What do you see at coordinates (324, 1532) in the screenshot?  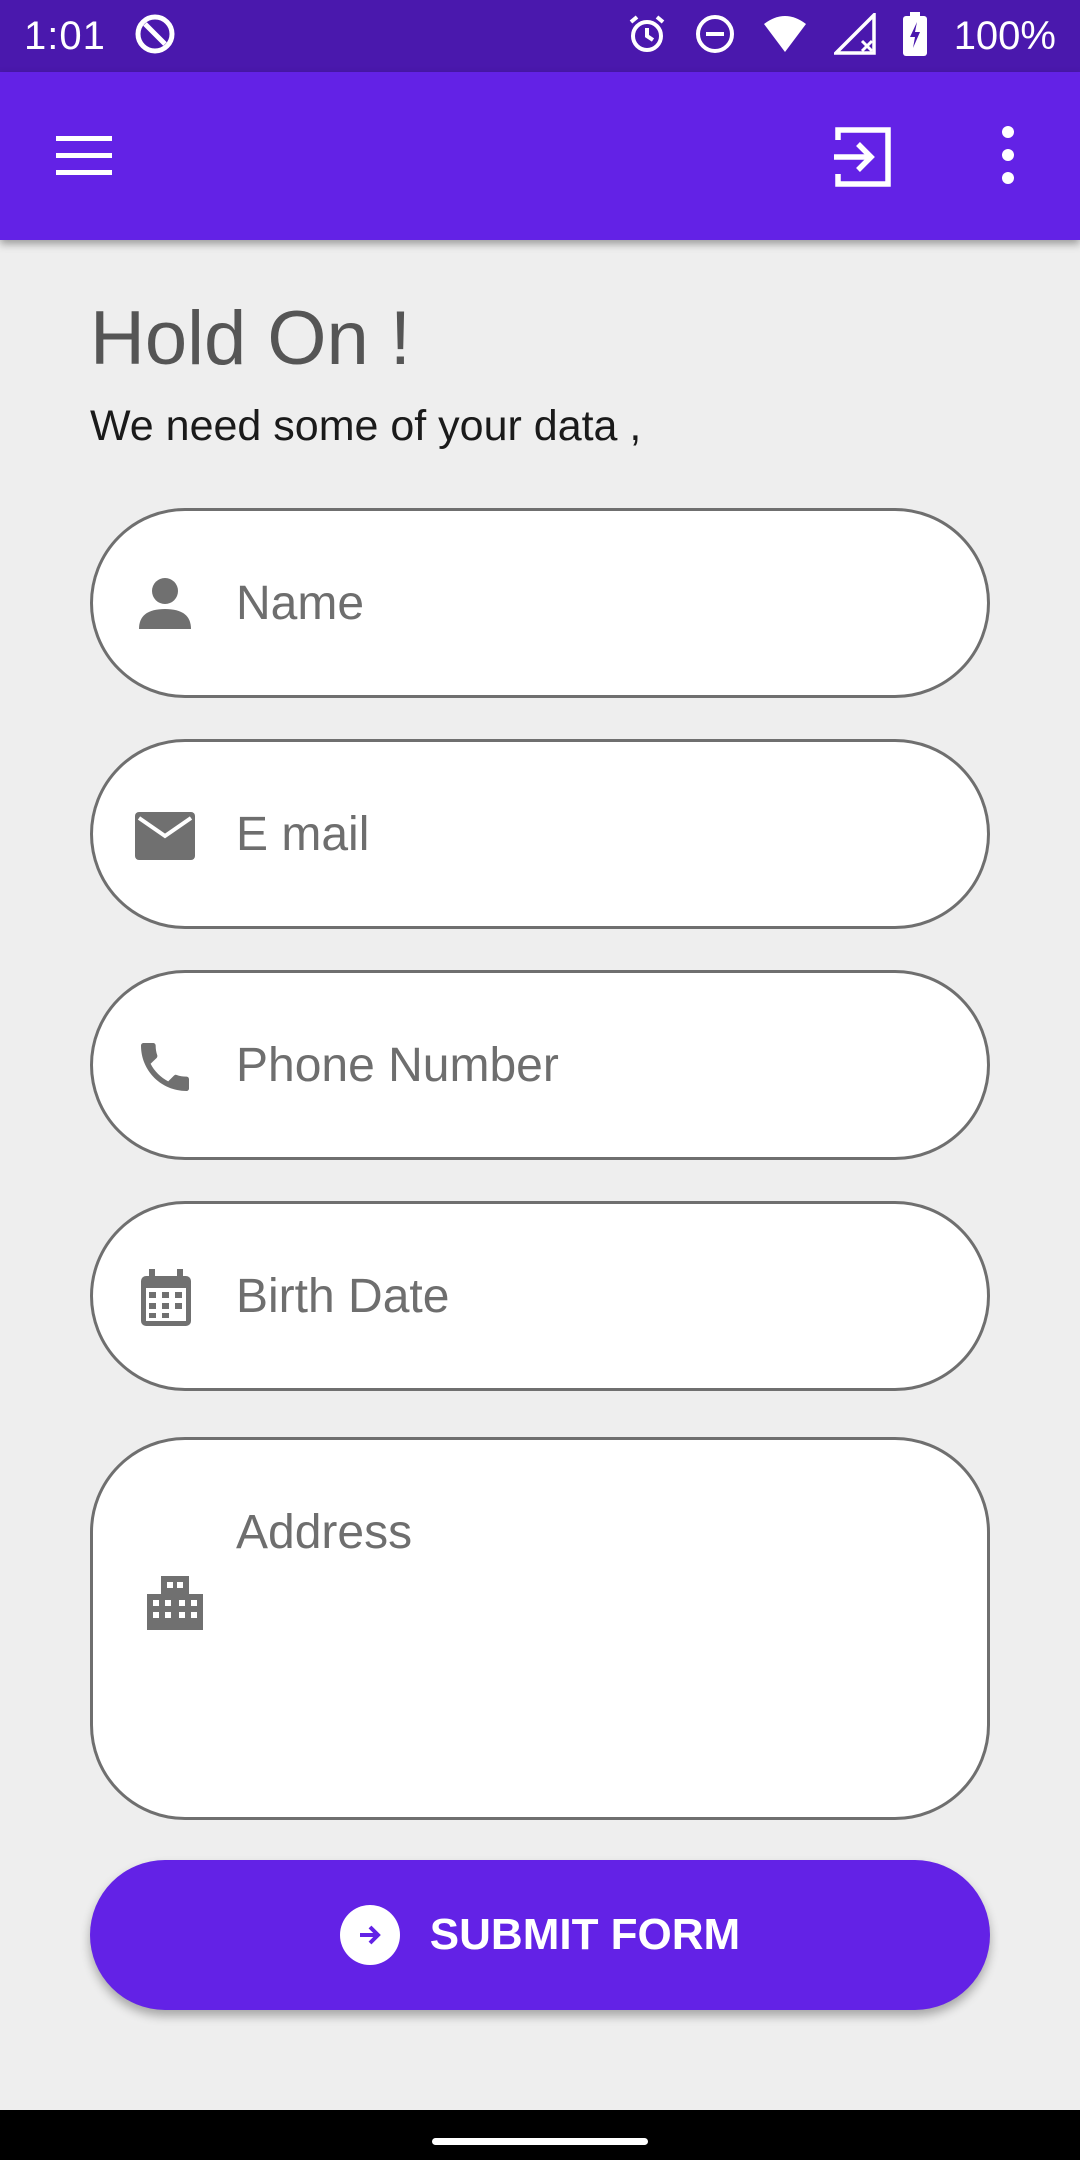 I see `address-placeholder: Address` at bounding box center [324, 1532].